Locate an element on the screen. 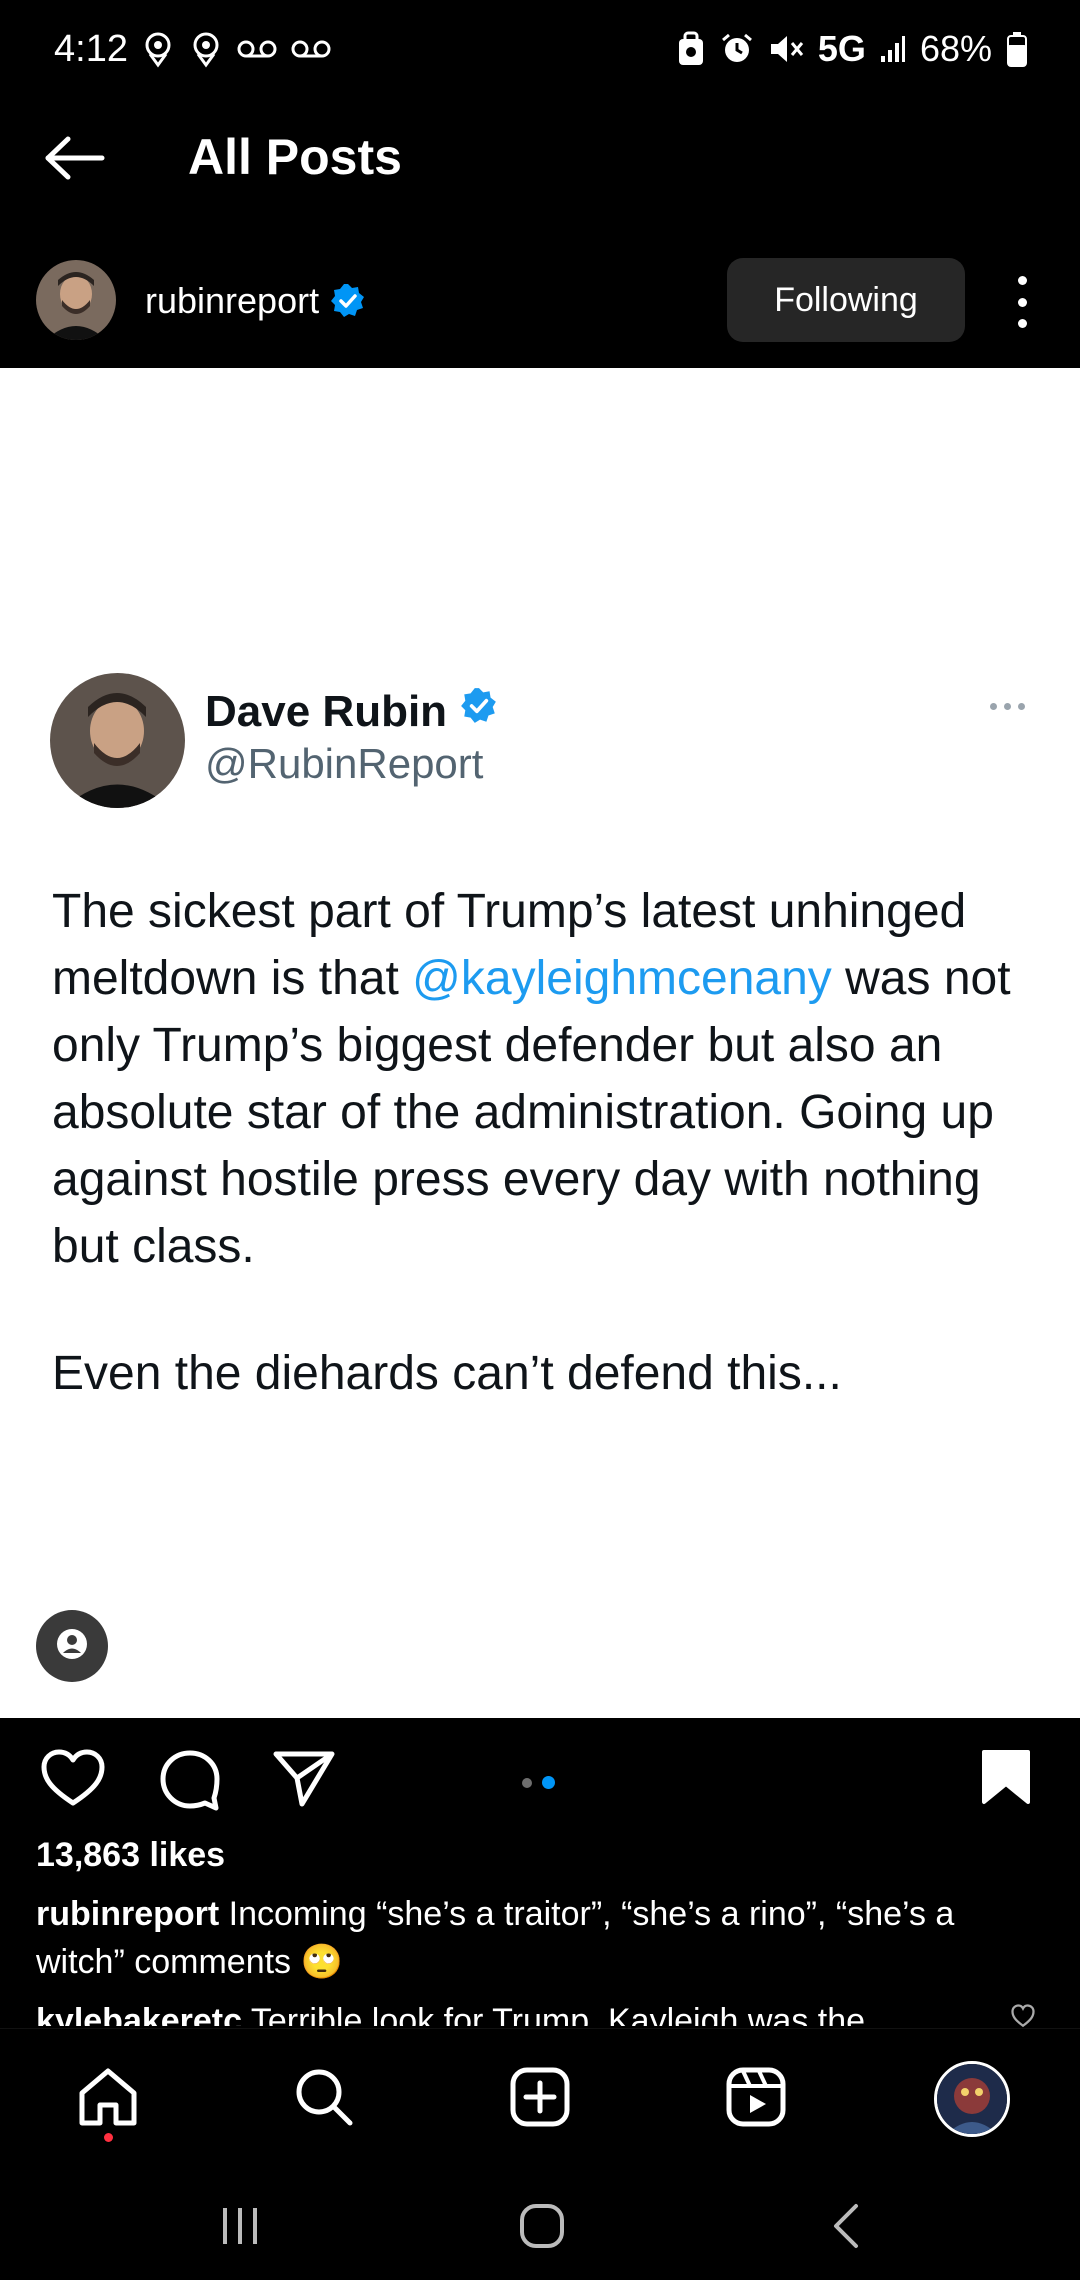  status-bar: 4:12 5G 68% is located at coordinates (540, 50).